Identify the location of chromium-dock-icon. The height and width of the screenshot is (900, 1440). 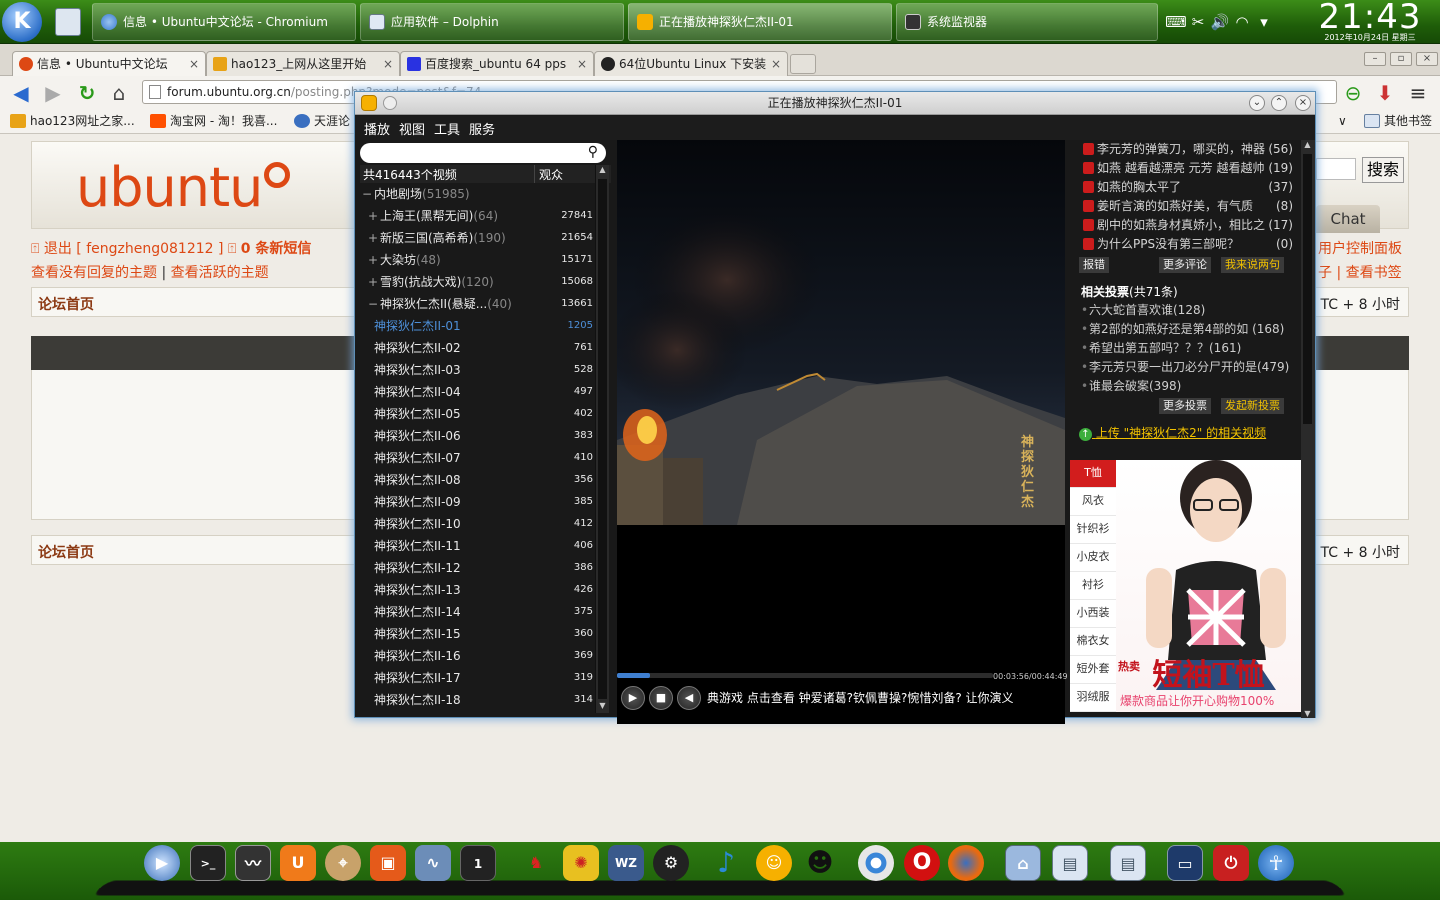
(876, 863).